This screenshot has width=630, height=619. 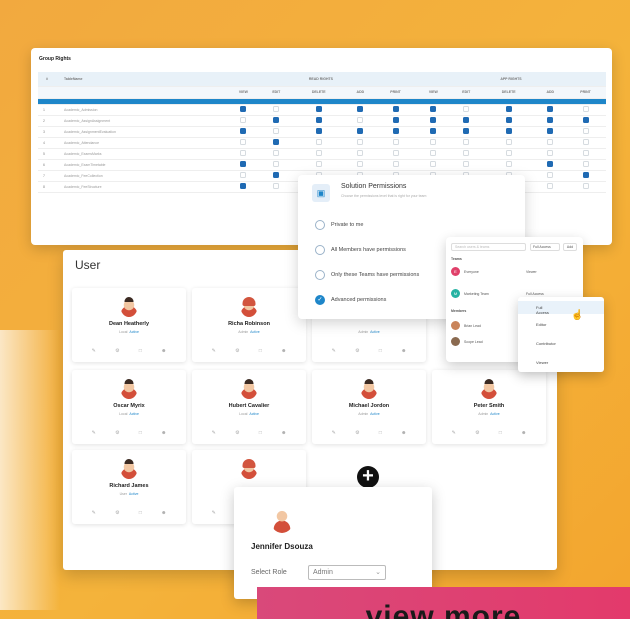 What do you see at coordinates (129, 487) in the screenshot?
I see `user-card: Richard James User Active ✎ ⚙ □ ☻` at bounding box center [129, 487].